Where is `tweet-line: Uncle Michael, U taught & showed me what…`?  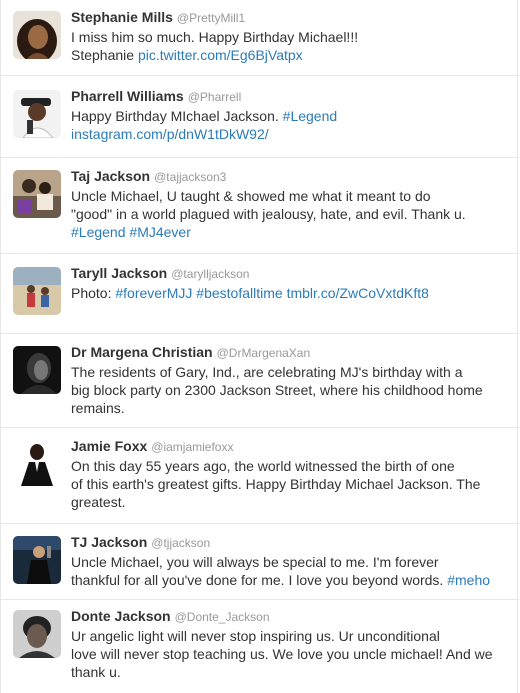 tweet-line: Uncle Michael, U taught & showed me what… is located at coordinates (290, 196).